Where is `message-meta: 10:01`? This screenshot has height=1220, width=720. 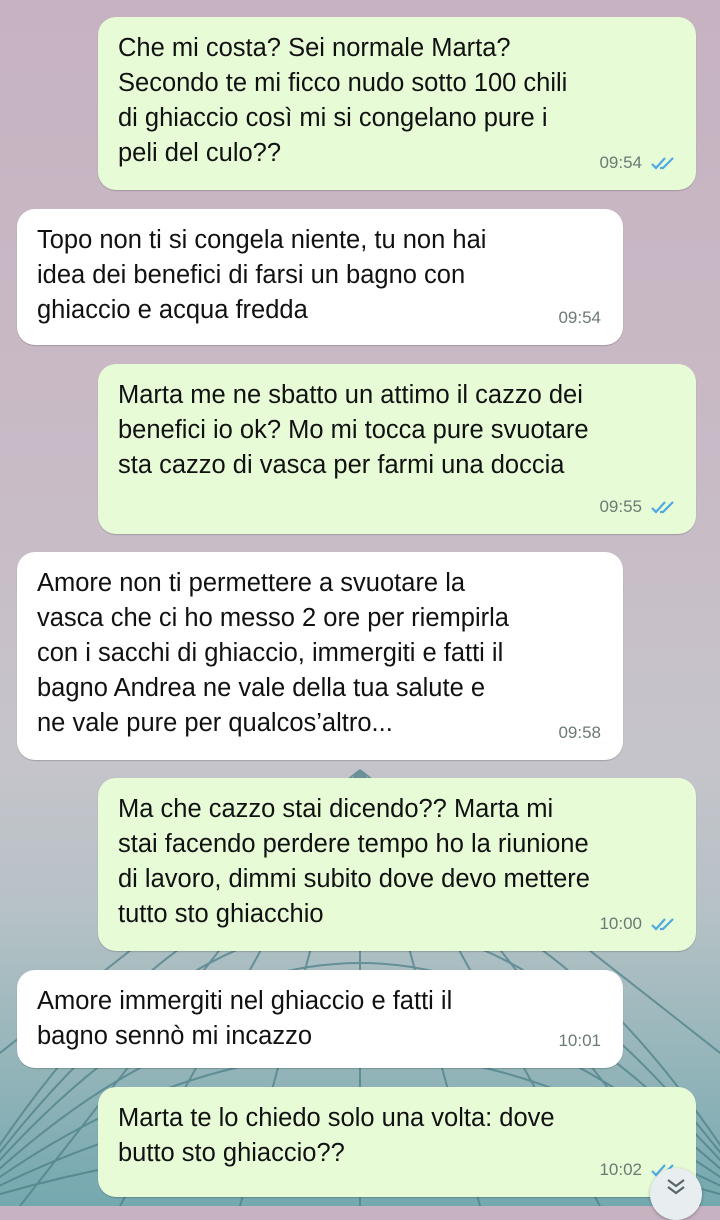
message-meta: 10:01 is located at coordinates (579, 1040).